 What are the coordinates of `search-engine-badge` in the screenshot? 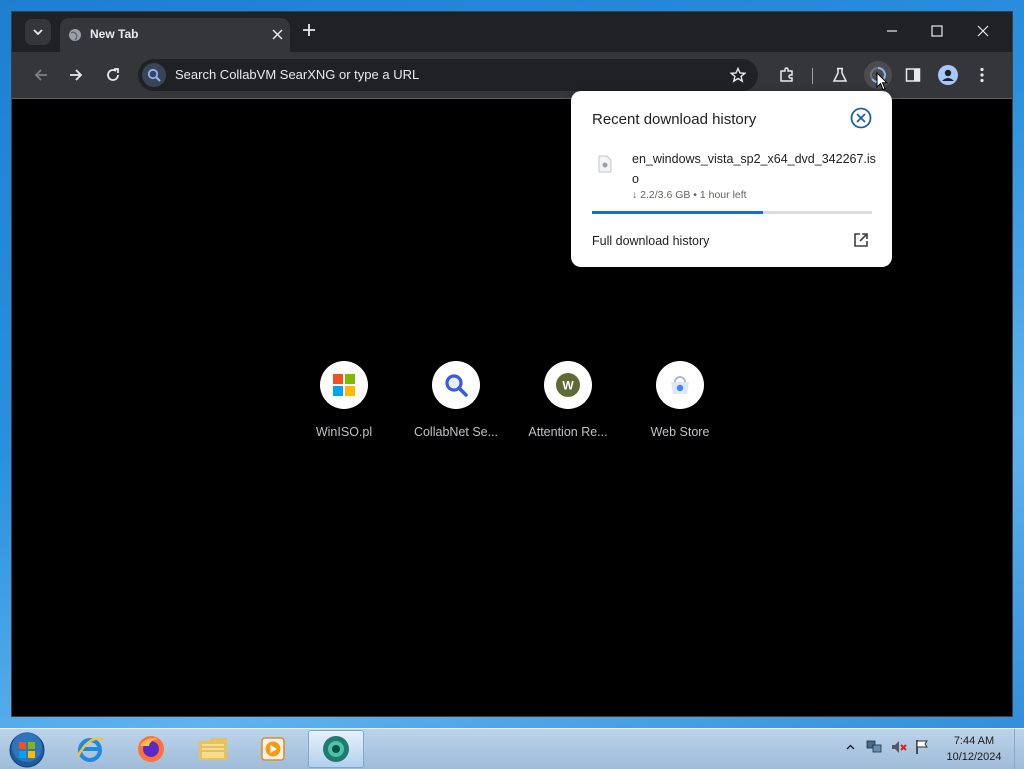 It's located at (154, 75).